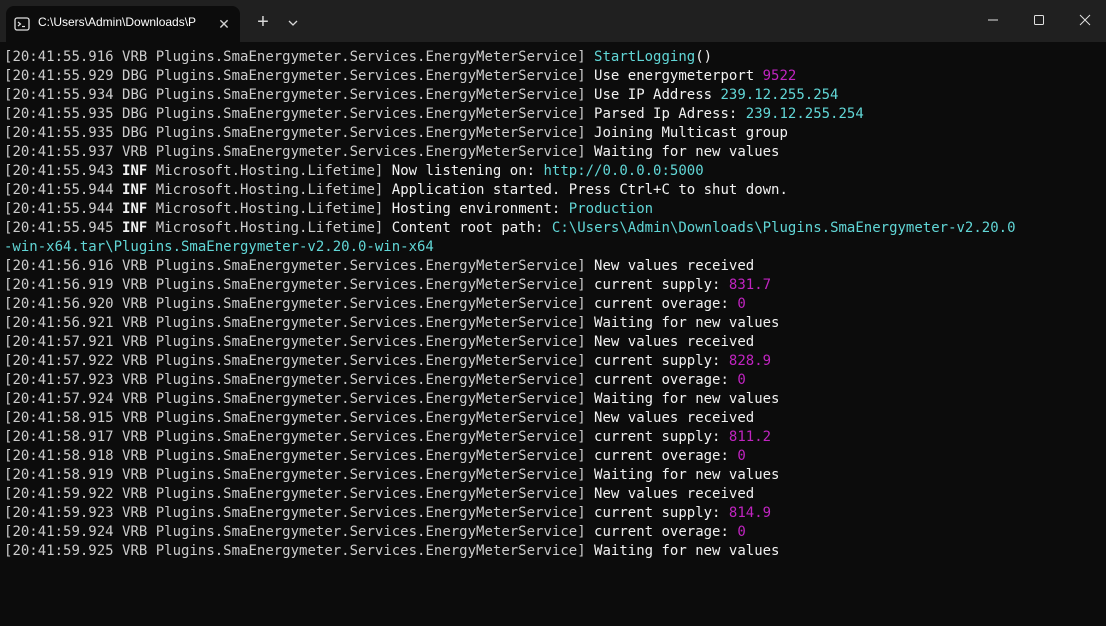  I want to click on log-message: Waiting for new values, so click(687, 323).